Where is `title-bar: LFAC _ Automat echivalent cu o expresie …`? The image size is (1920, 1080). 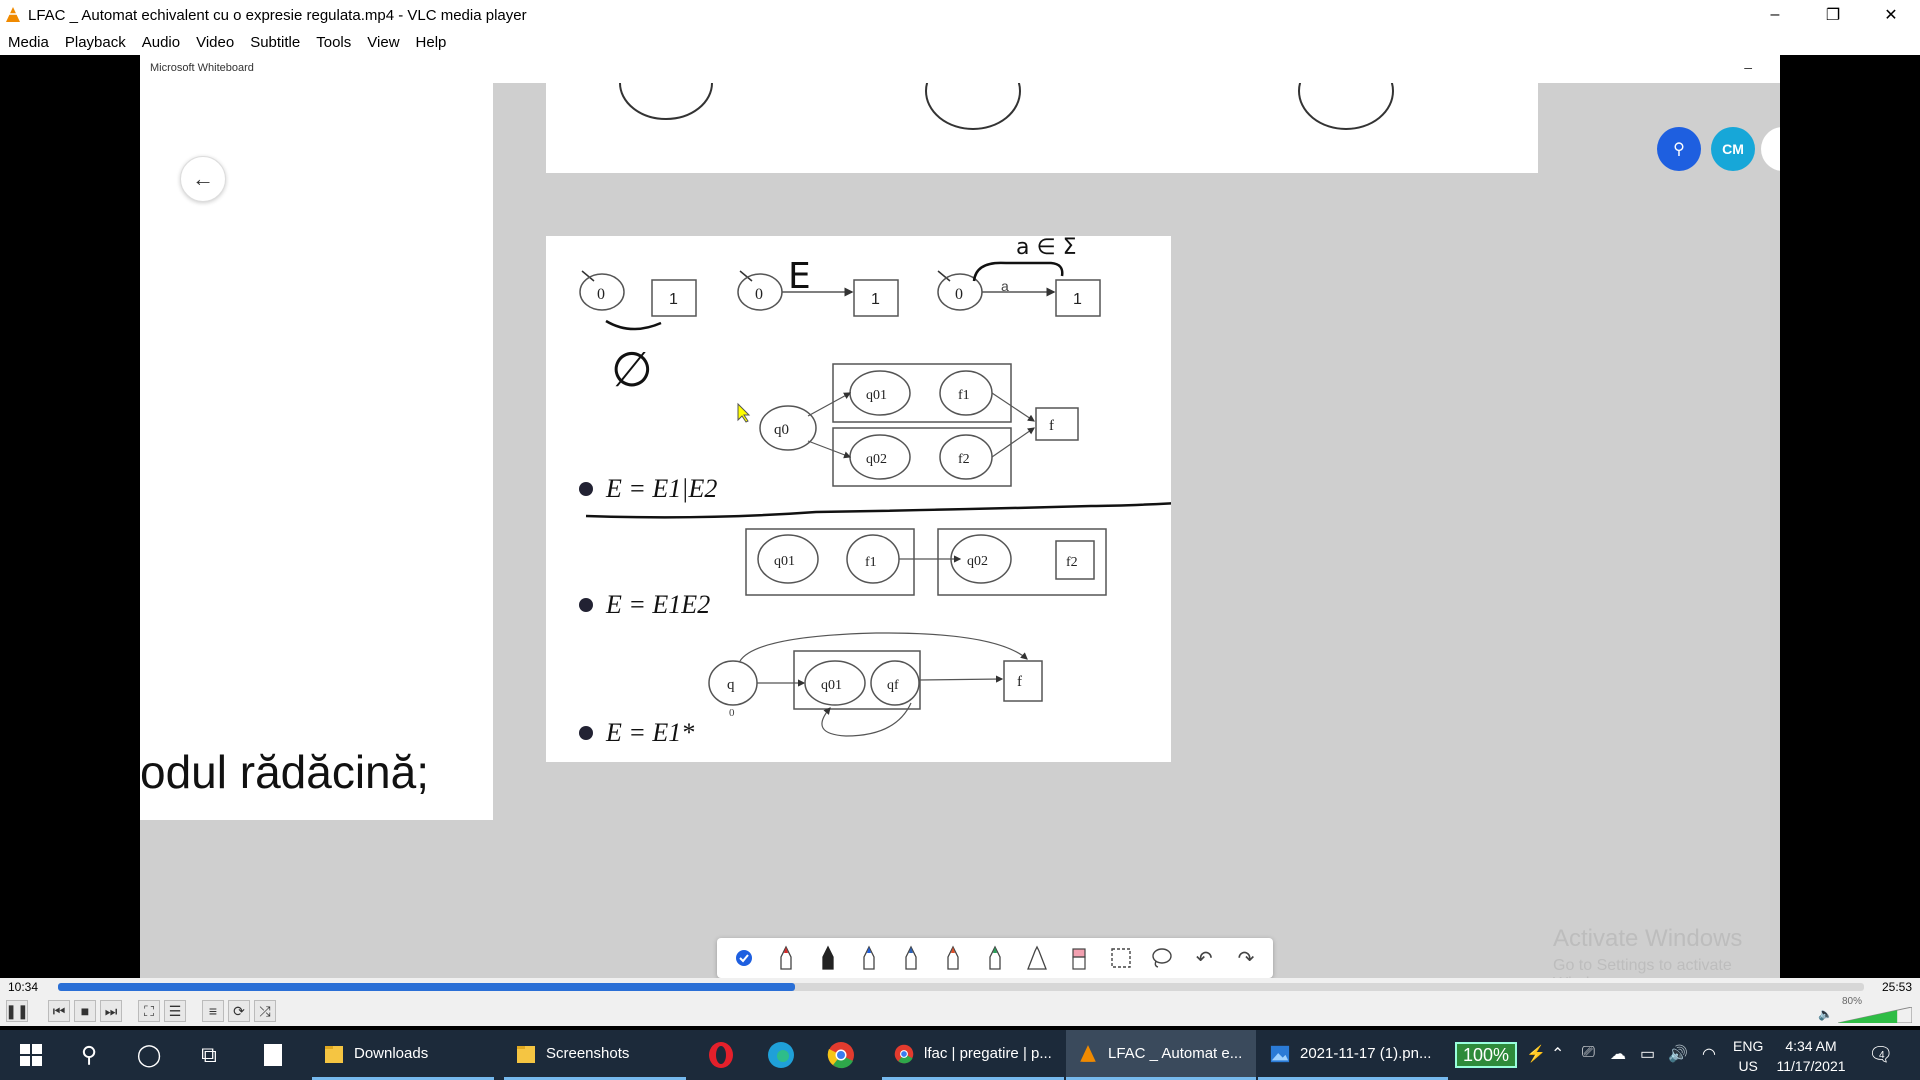 title-bar: LFAC _ Automat echivalent cu o expresie … is located at coordinates (960, 15).